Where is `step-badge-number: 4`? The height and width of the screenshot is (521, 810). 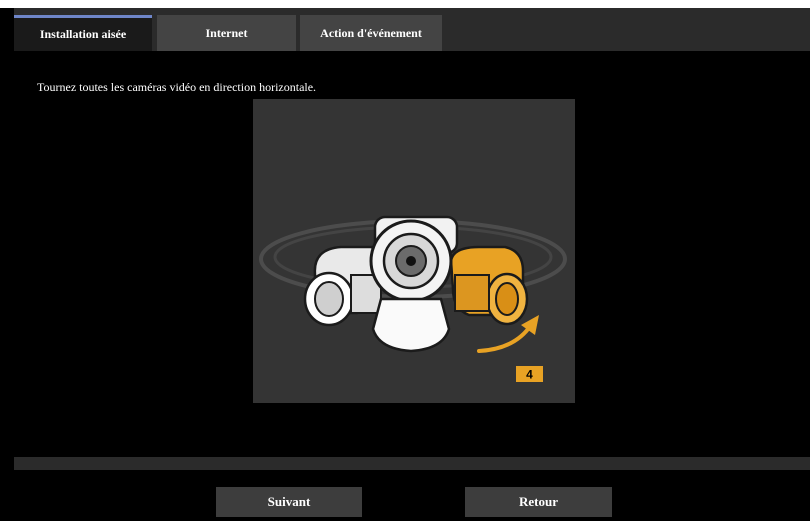 step-badge-number: 4 is located at coordinates (529, 375).